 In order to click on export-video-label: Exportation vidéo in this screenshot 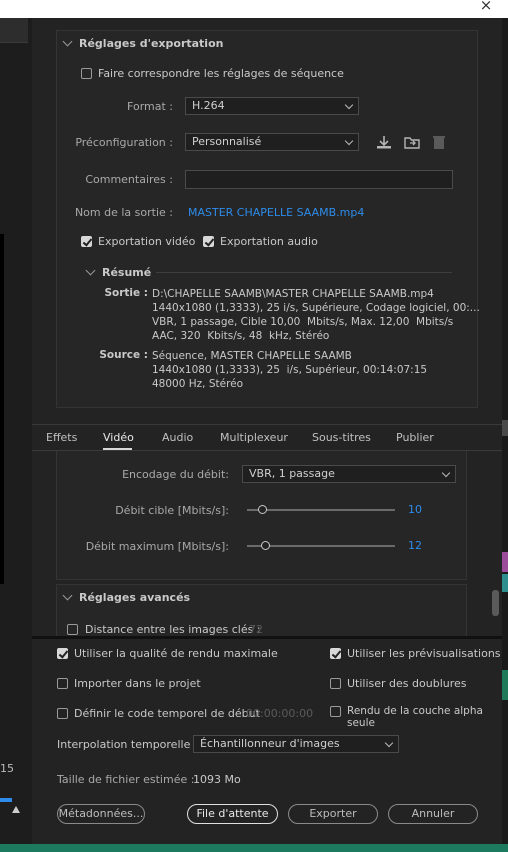, I will do `click(147, 241)`.